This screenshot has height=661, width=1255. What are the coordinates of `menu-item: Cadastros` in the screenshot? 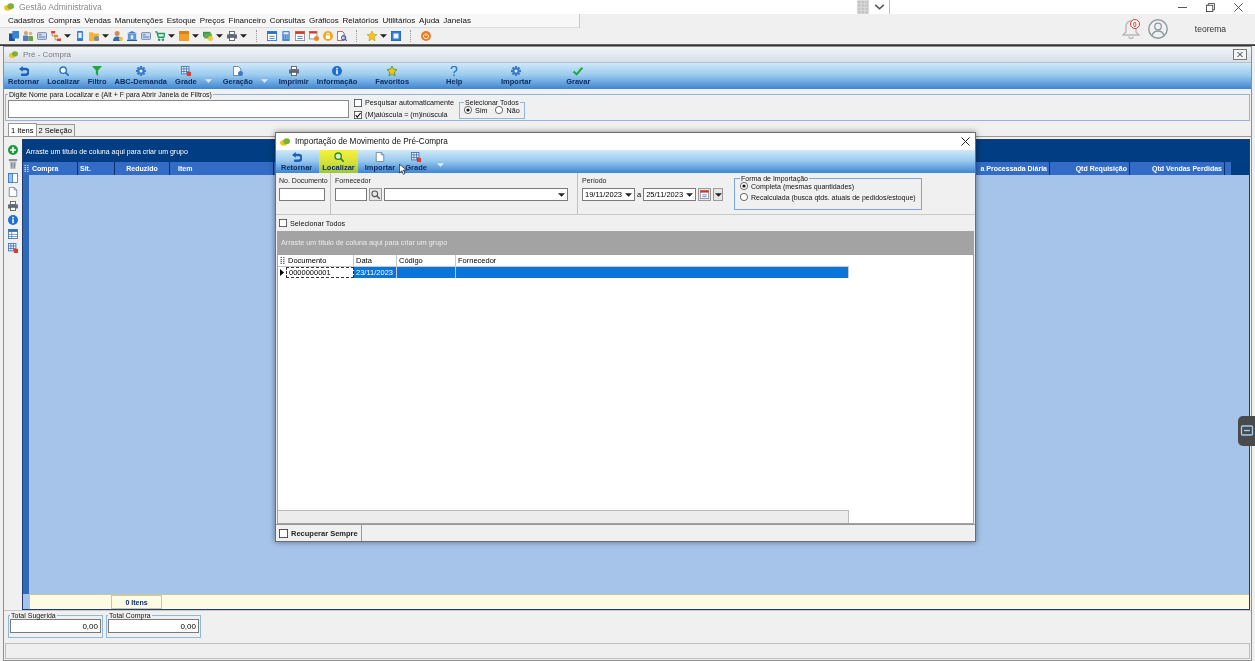 It's located at (26, 20).